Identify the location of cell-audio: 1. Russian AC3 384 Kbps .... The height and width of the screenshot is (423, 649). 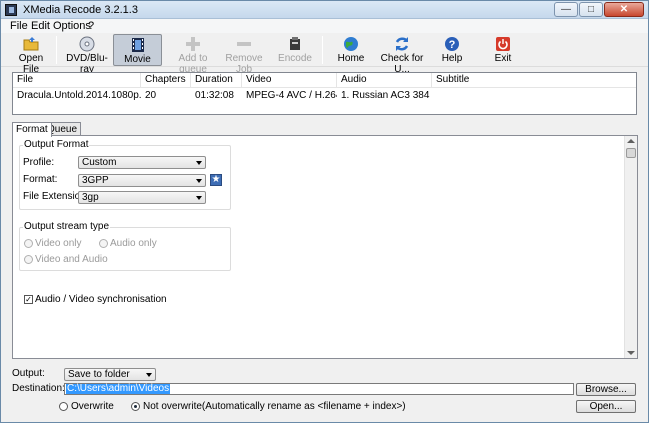
(386, 95).